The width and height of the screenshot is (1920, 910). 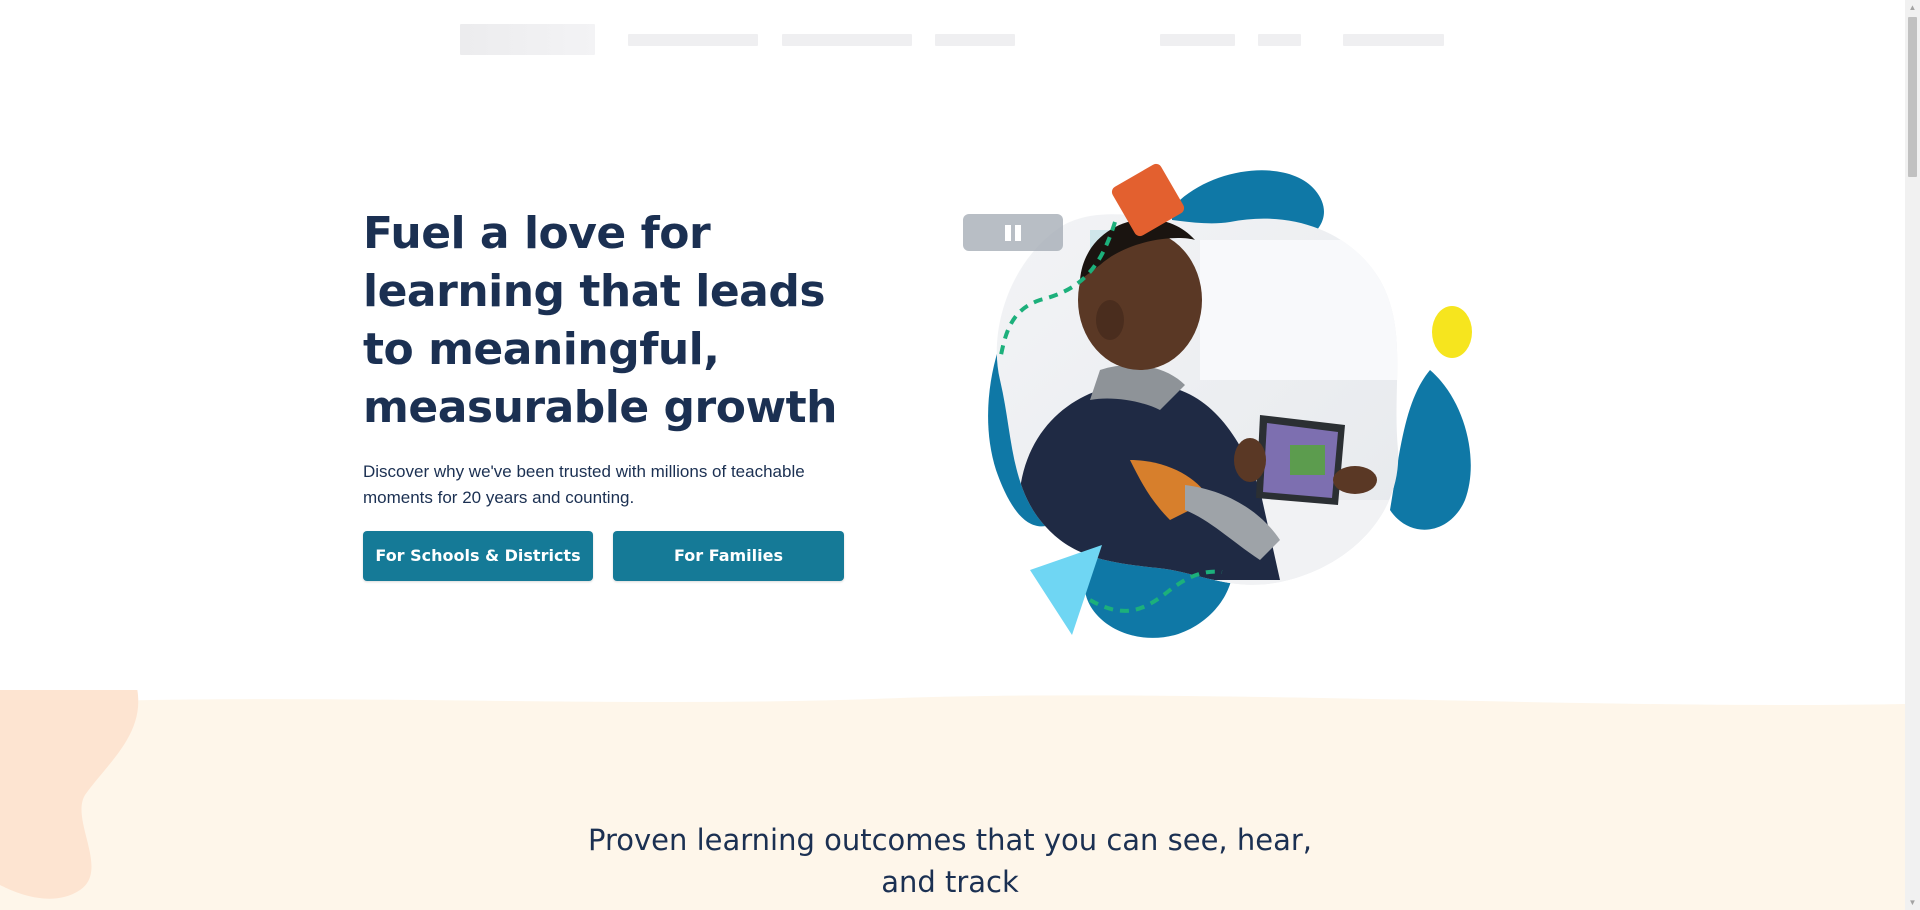 I want to click on scroll-down-arrow: ▼, so click(x=1912, y=902).